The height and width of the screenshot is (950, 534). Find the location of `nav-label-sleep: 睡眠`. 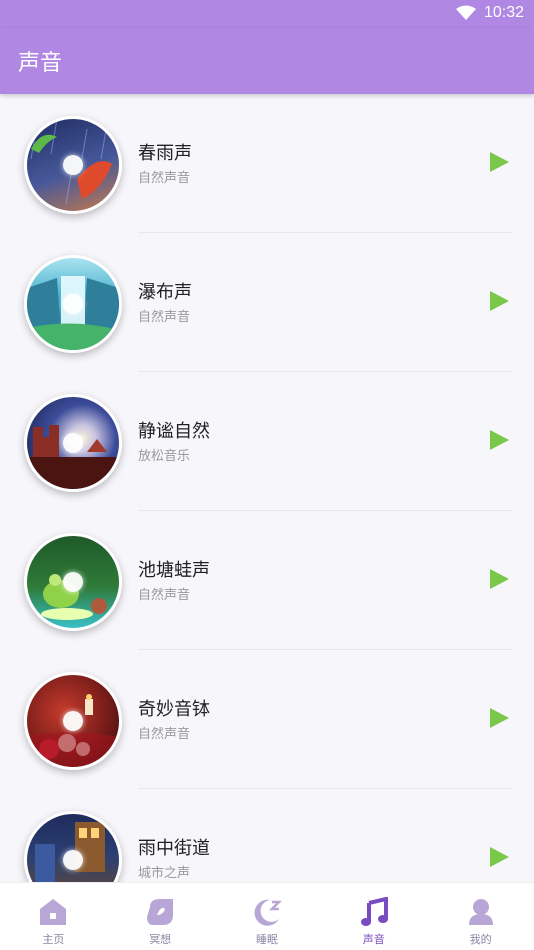

nav-label-sleep: 睡眠 is located at coordinates (266, 939).